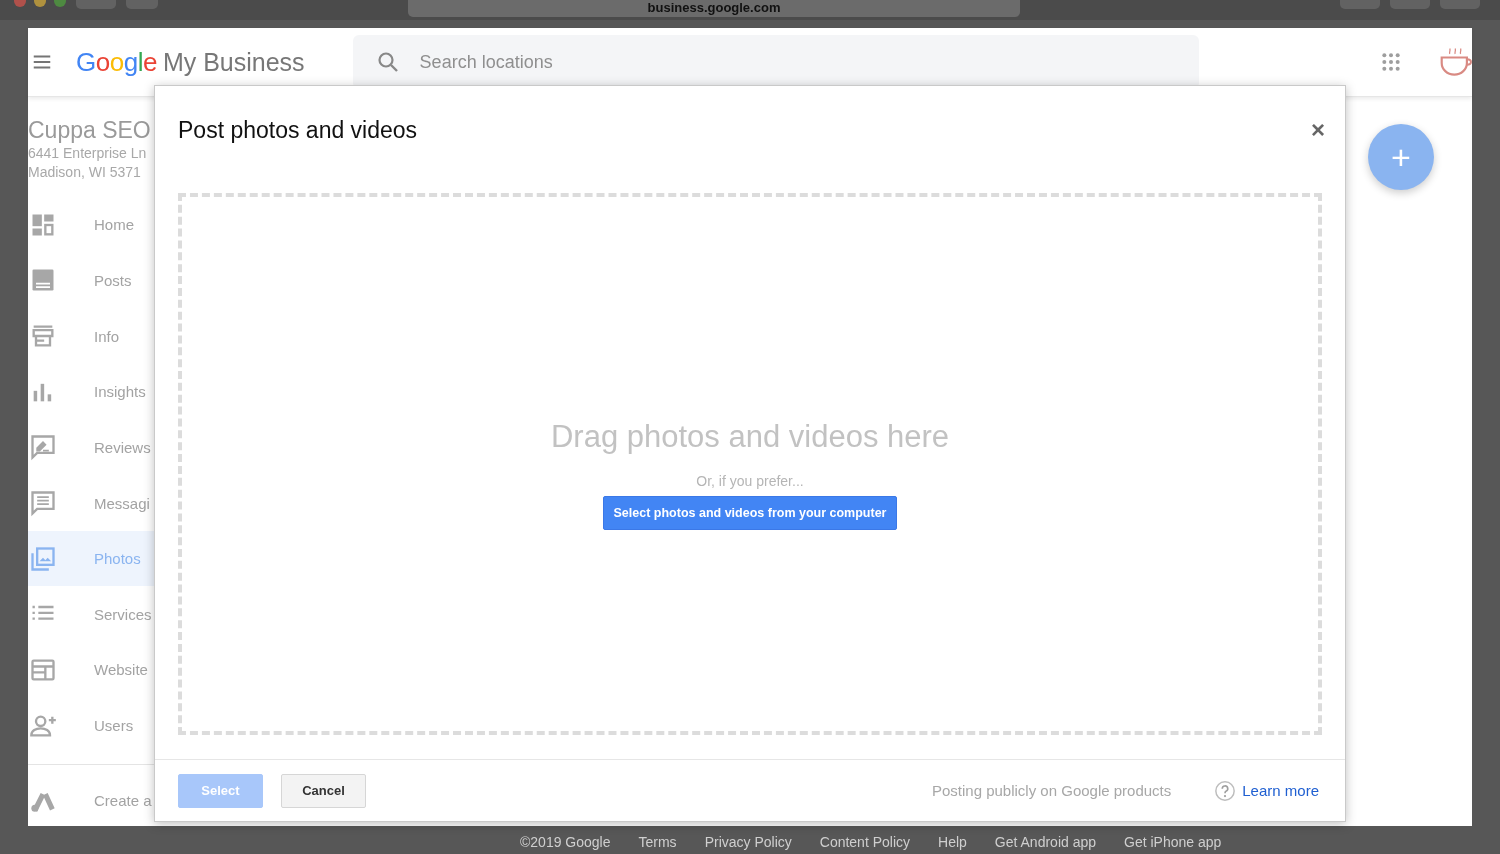 The width and height of the screenshot is (1500, 854). I want to click on search-icon, so click(387, 62).